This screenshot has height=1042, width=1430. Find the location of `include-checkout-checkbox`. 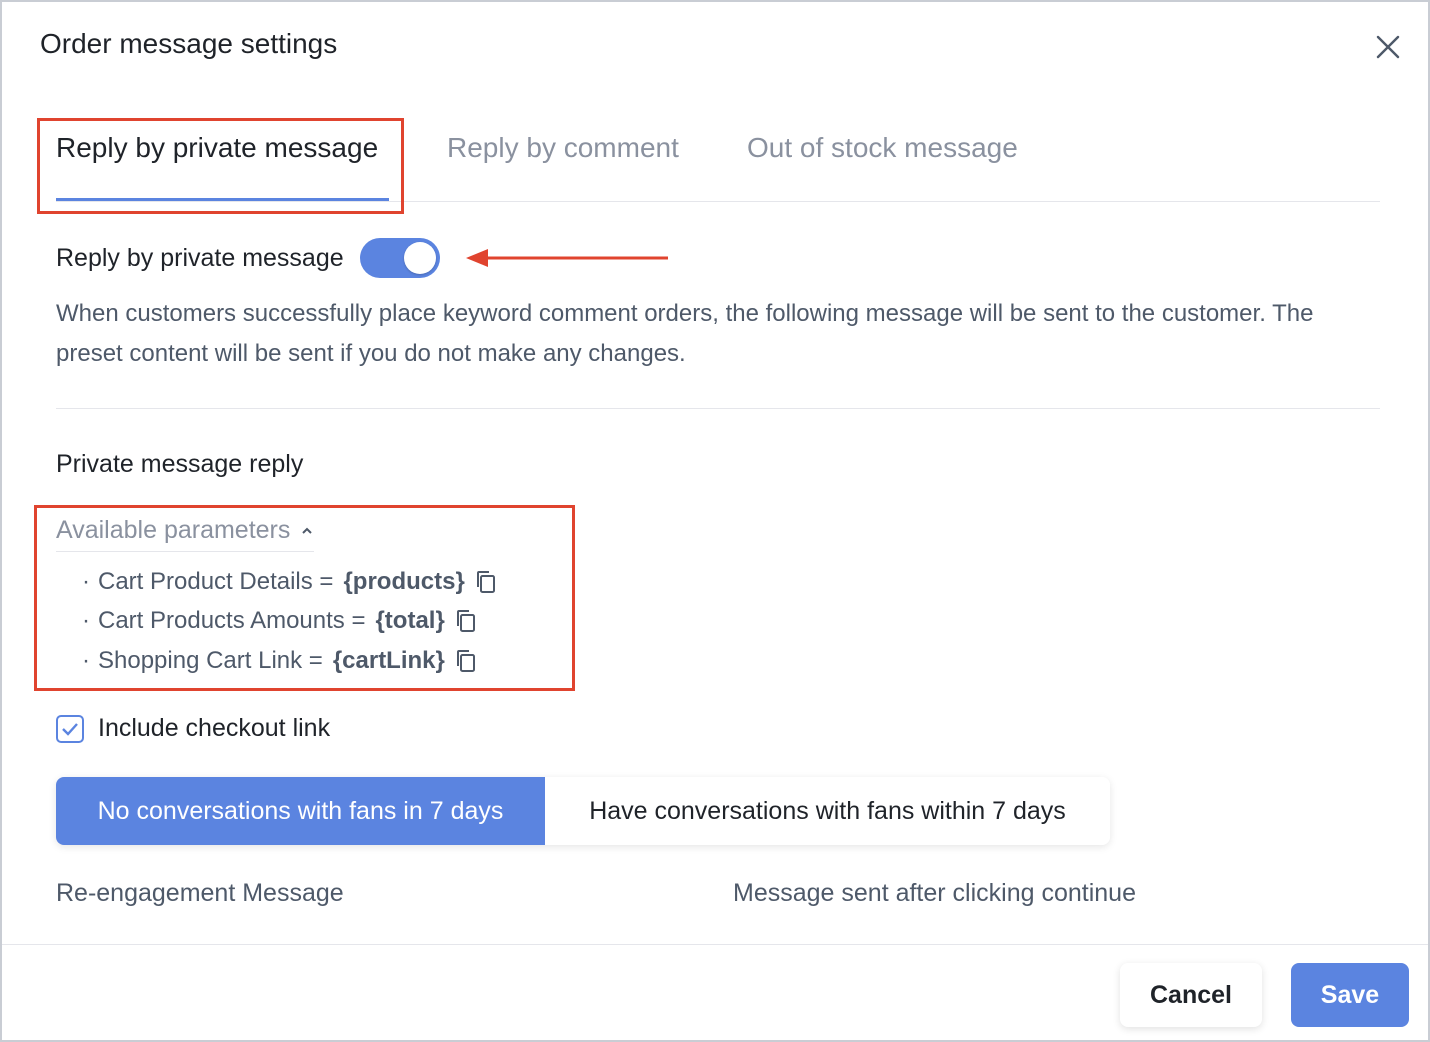

include-checkout-checkbox is located at coordinates (70, 728).